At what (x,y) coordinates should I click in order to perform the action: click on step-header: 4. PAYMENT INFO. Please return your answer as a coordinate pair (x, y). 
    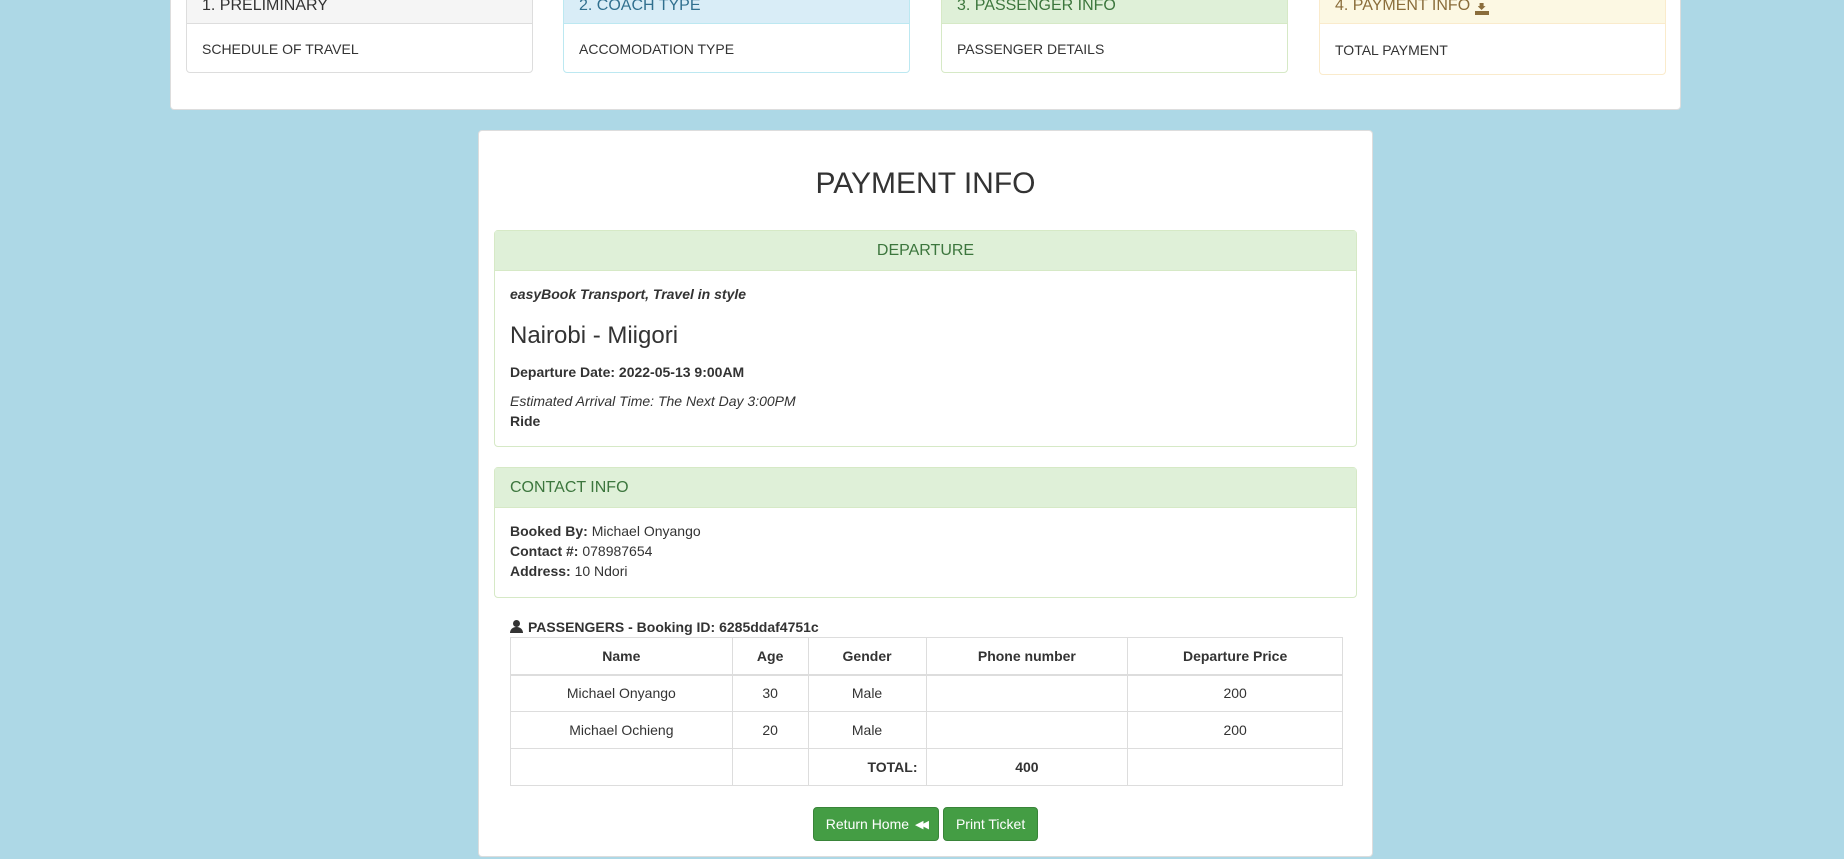
    Looking at the image, I should click on (1492, 12).